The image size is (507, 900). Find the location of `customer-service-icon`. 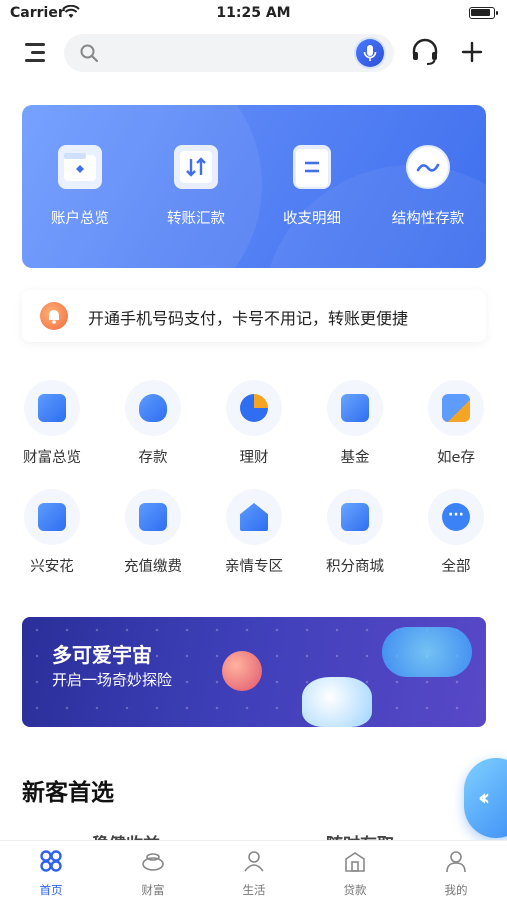

customer-service-icon is located at coordinates (425, 52).